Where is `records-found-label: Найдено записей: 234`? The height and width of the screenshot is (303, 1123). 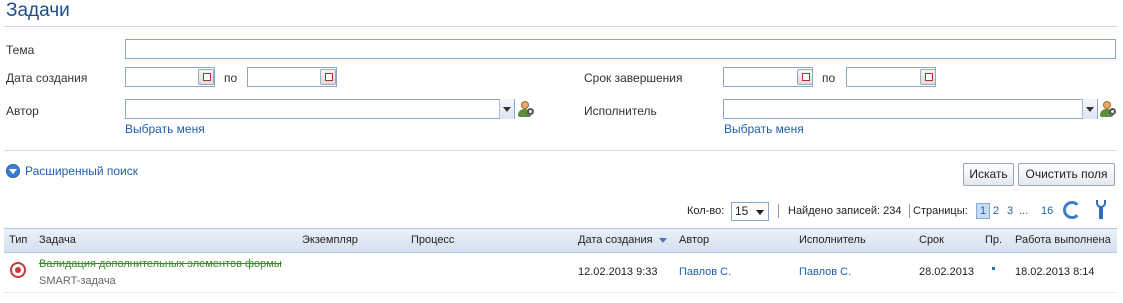
records-found-label: Найдено записей: 234 is located at coordinates (845, 211).